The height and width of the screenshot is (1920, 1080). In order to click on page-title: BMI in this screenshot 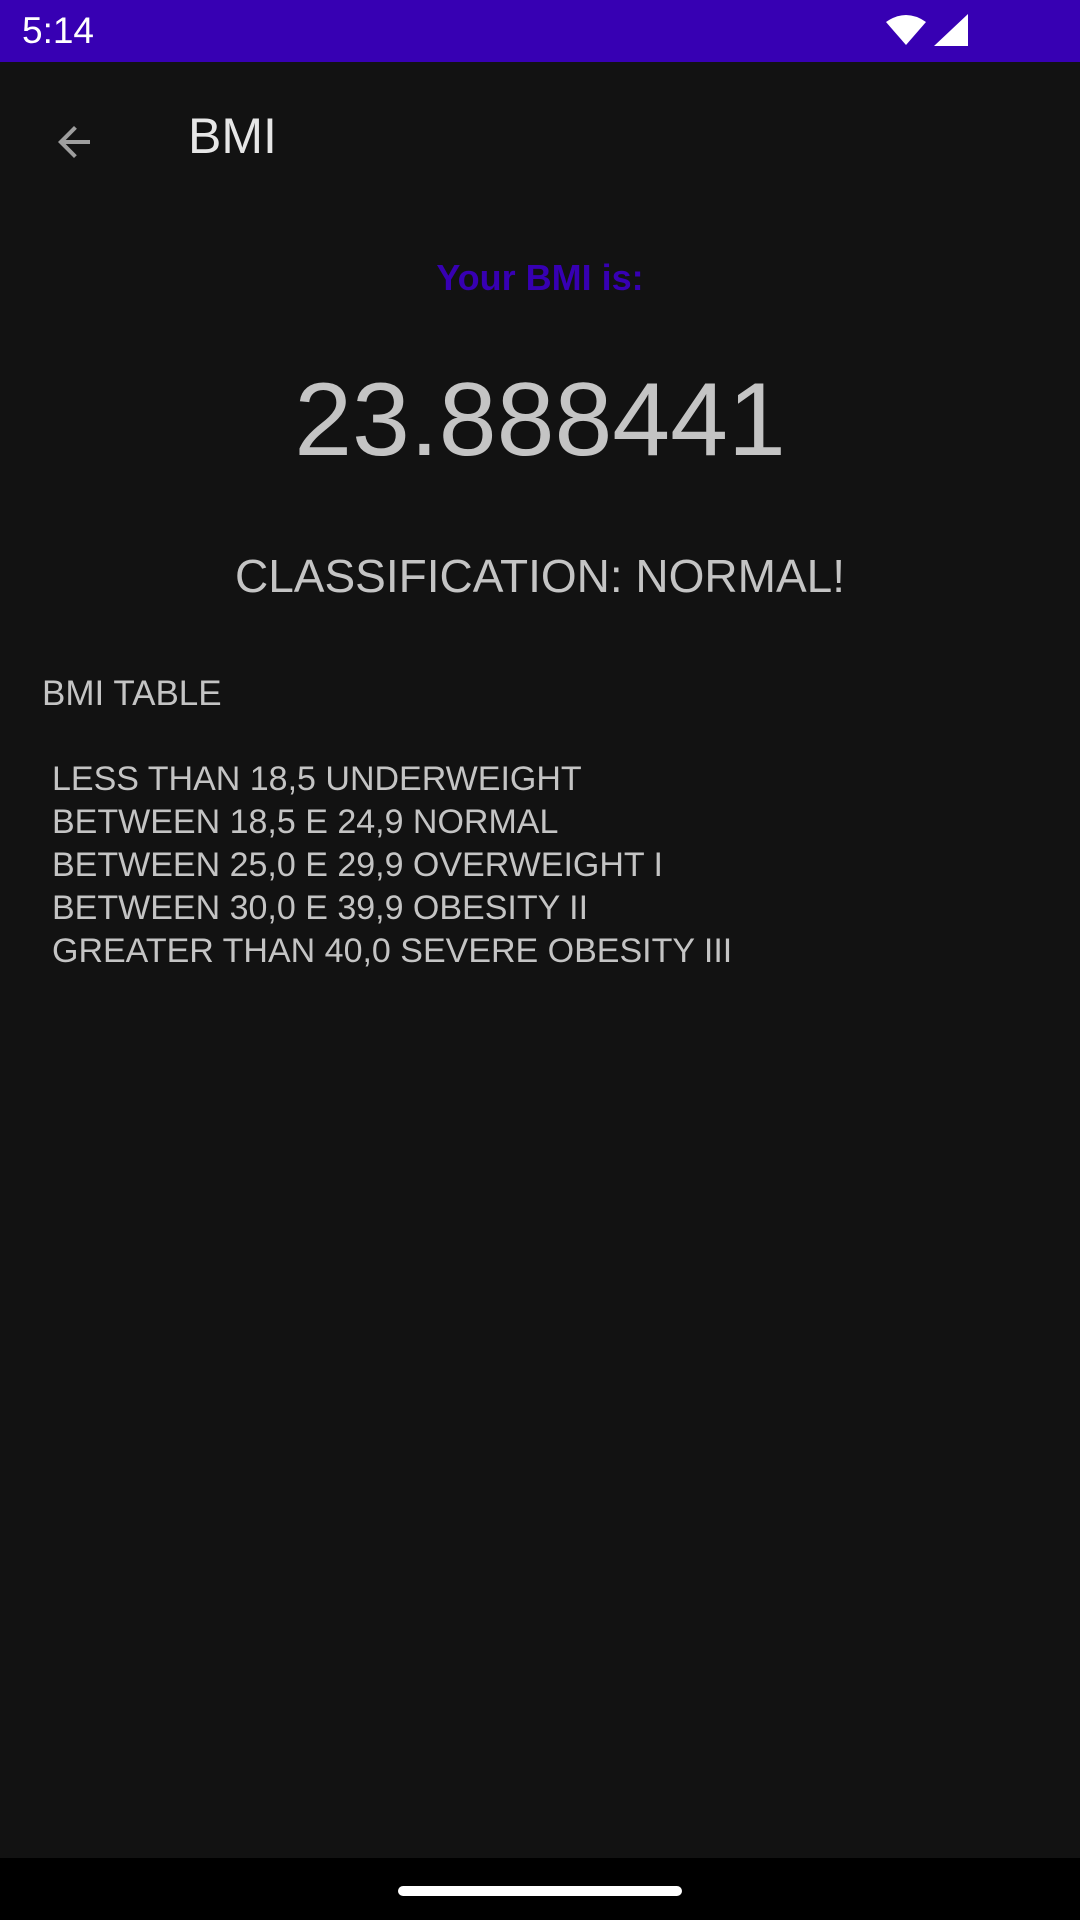, I will do `click(232, 136)`.